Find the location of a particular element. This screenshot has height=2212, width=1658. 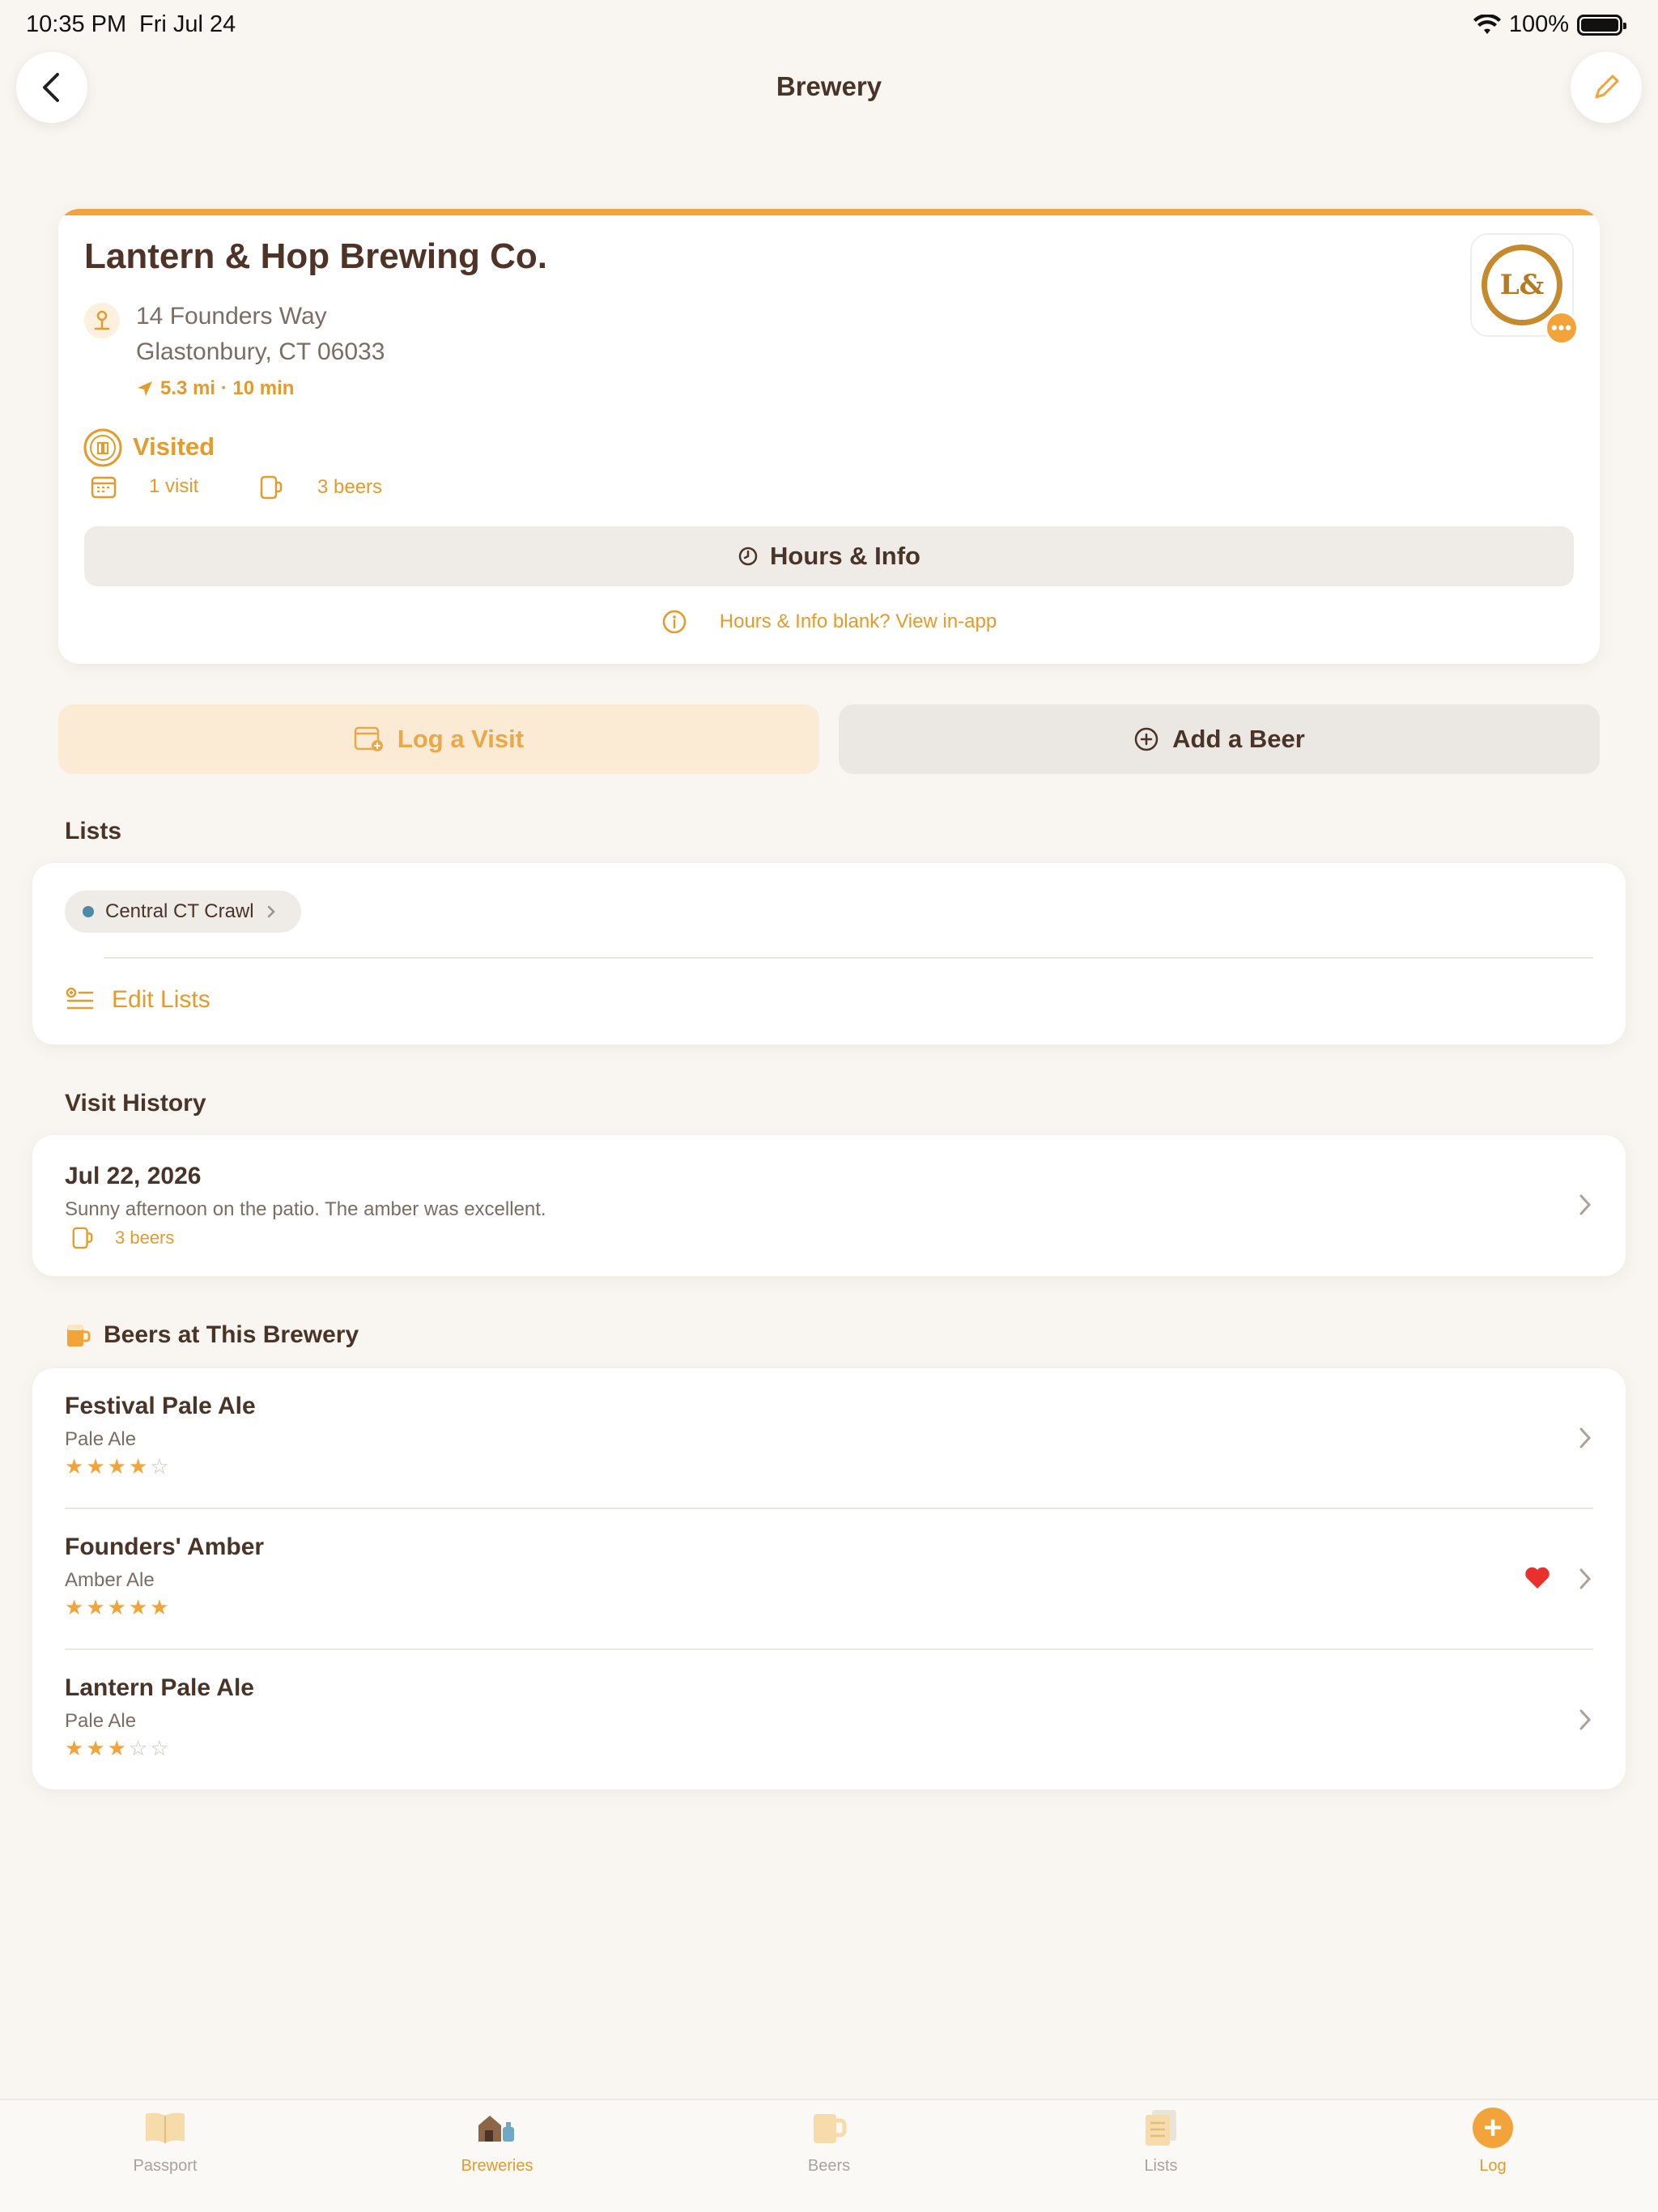

status-time: 10:35 PM is located at coordinates (76, 24).